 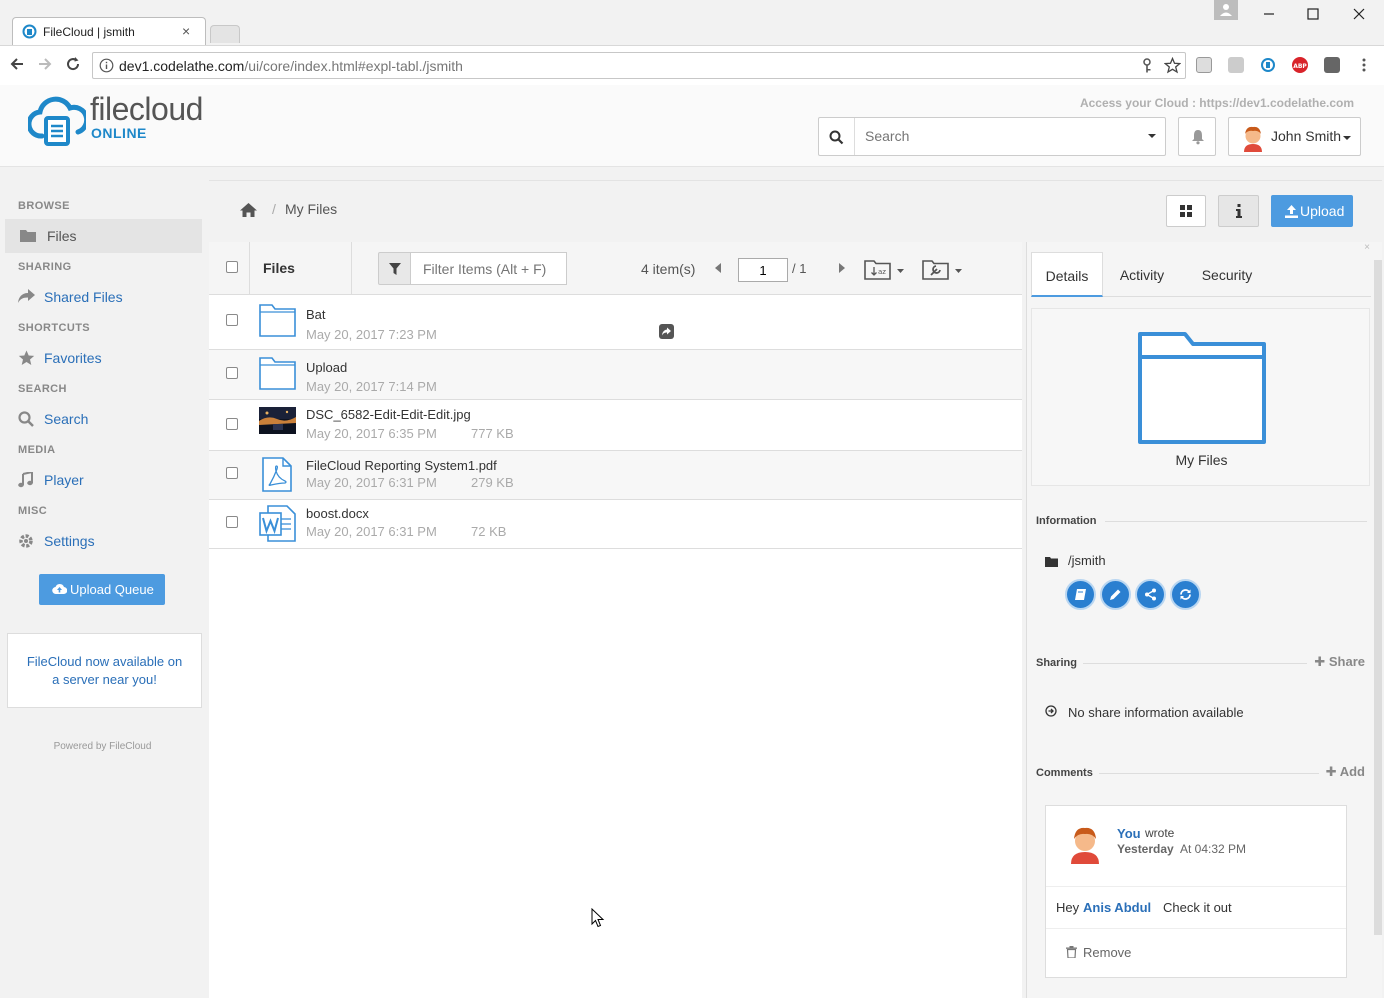 I want to click on upload-icon, so click(x=1291, y=211).